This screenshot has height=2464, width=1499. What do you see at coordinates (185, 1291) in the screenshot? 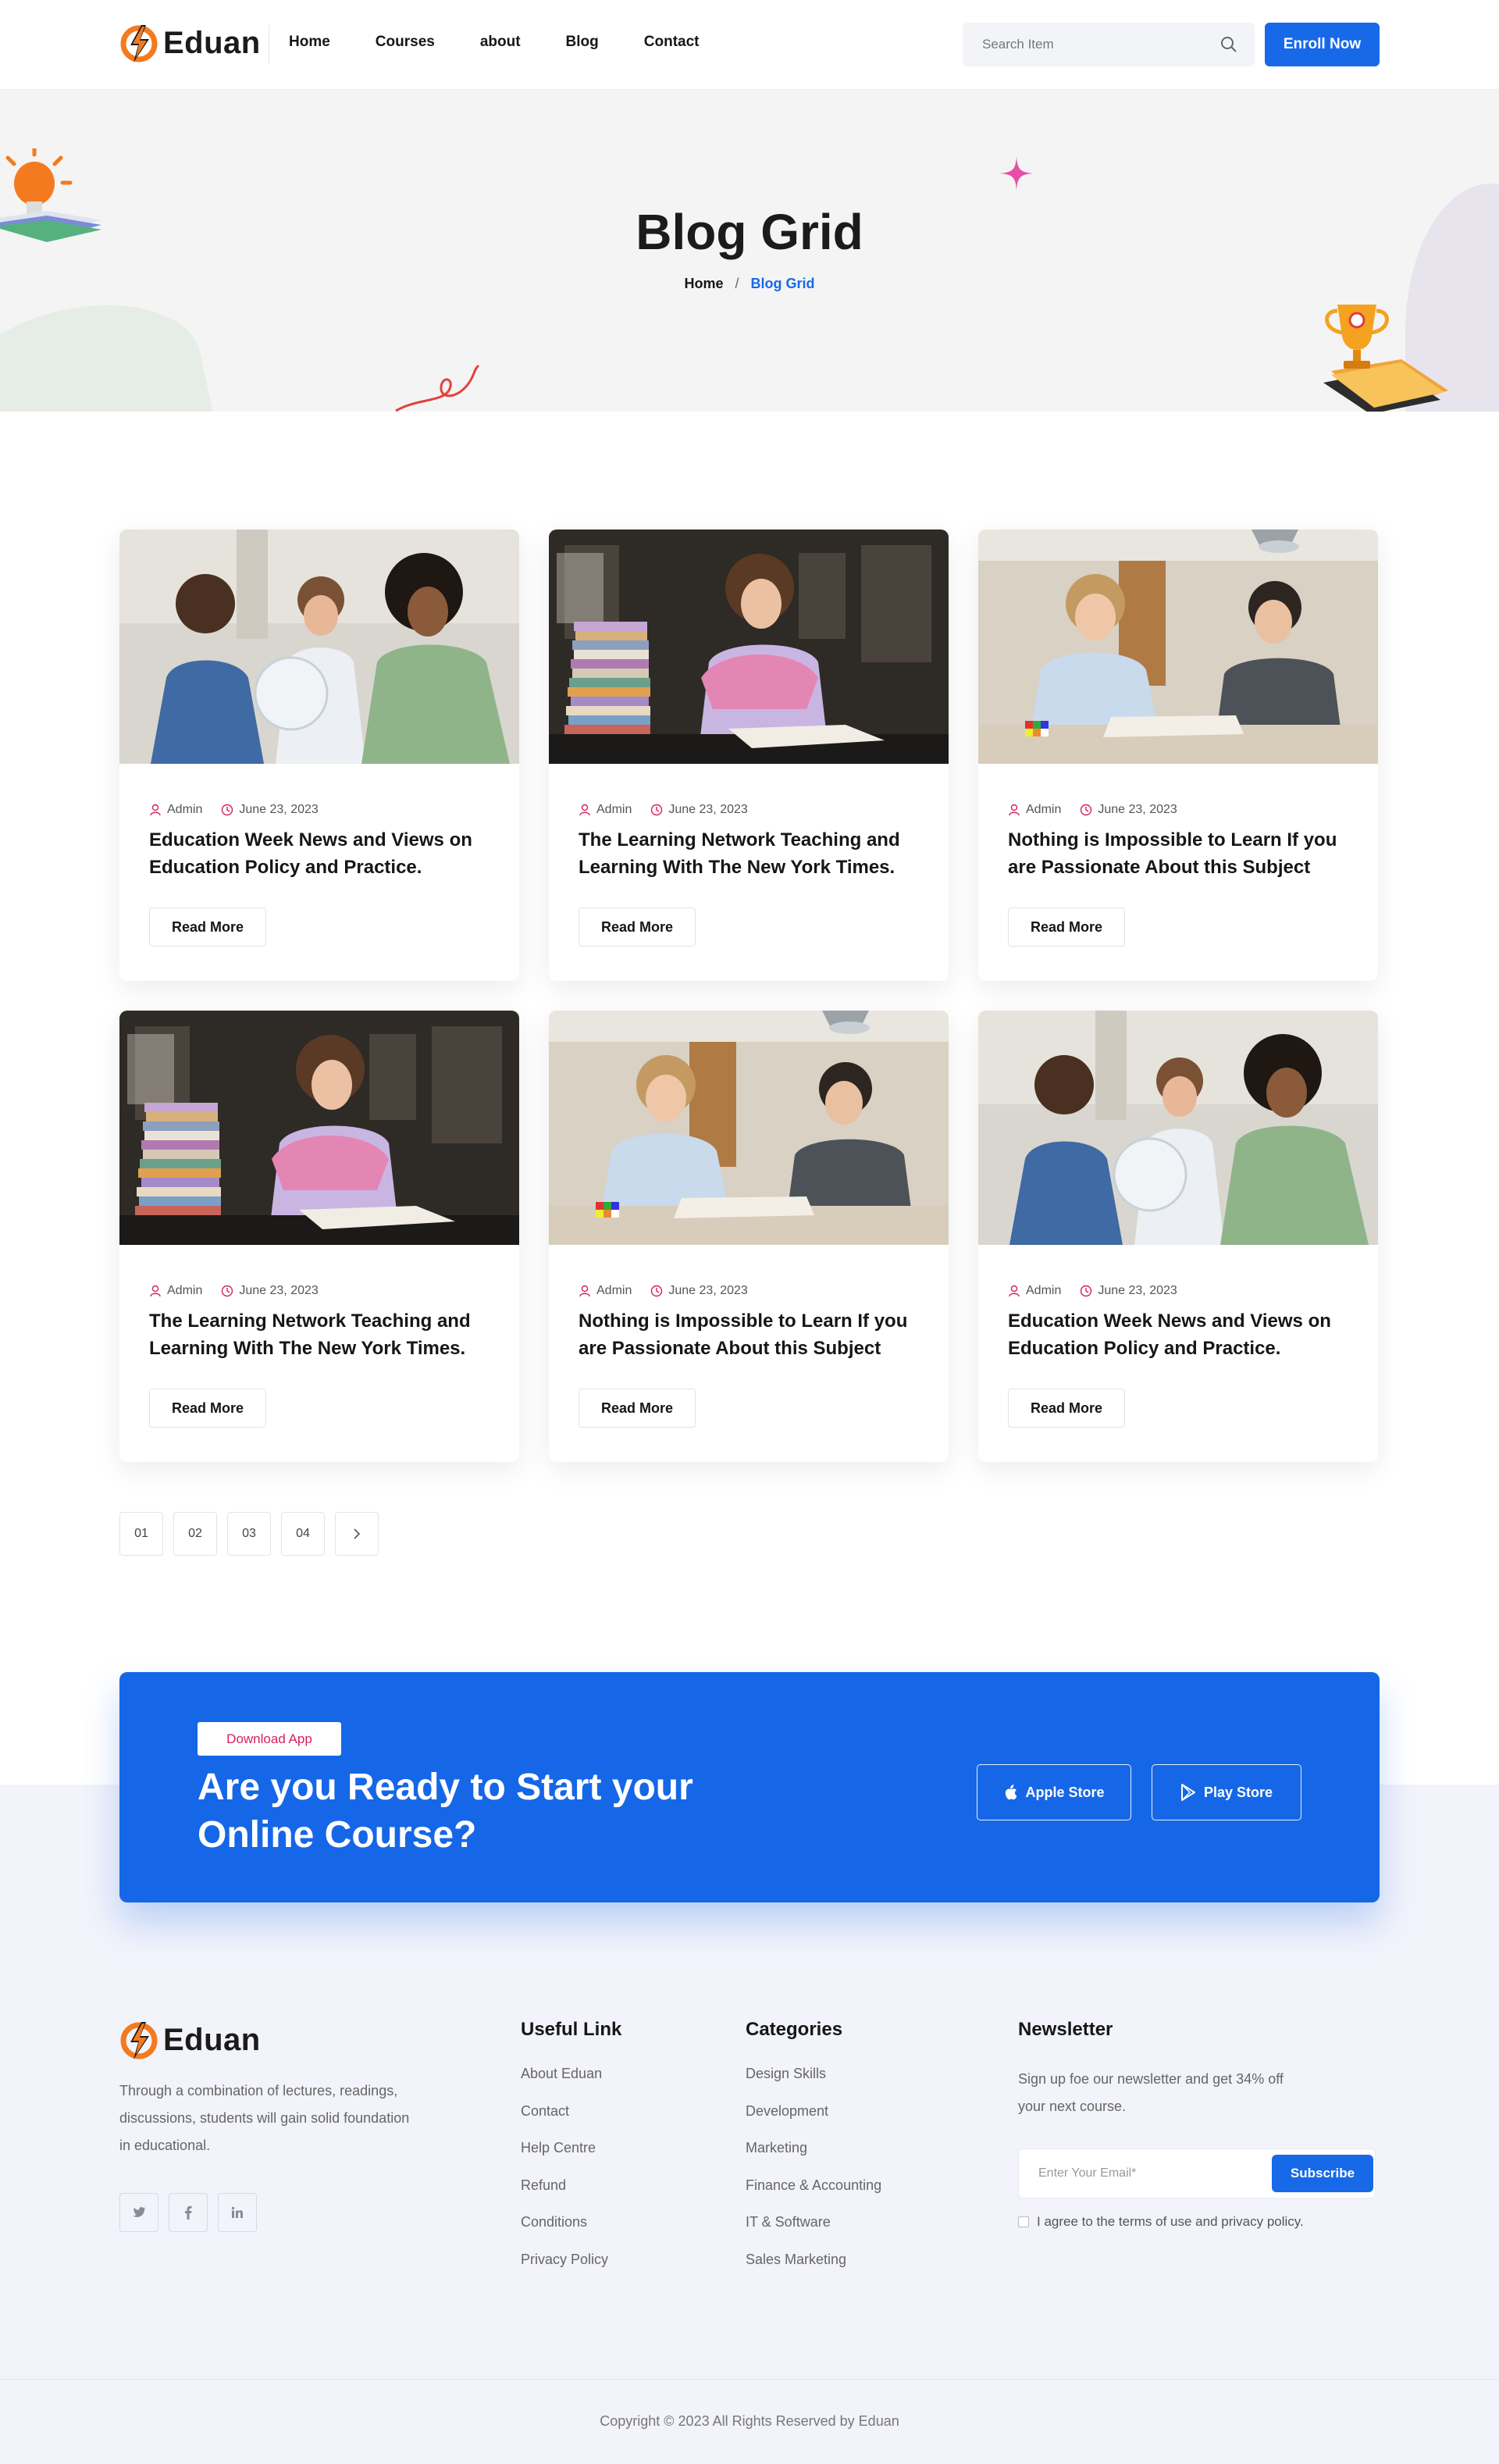
I see `author-name: Admin` at bounding box center [185, 1291].